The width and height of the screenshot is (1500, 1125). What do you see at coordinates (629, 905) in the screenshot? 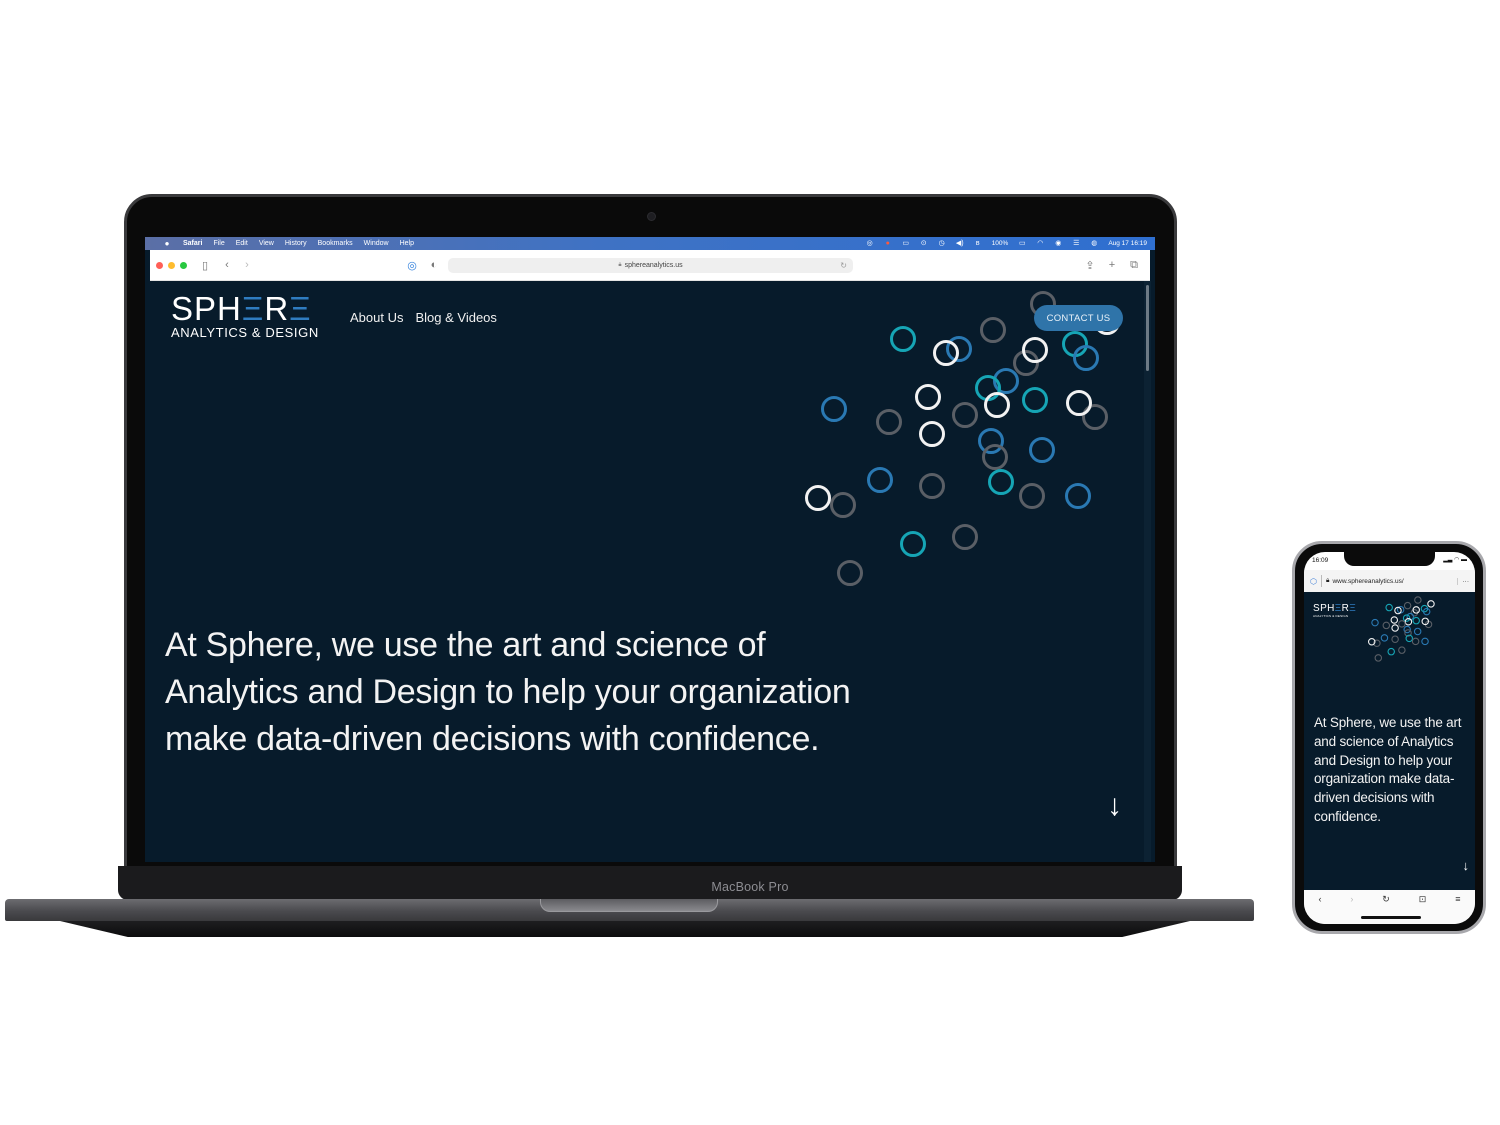
I see `laptop-lid-notch` at bounding box center [629, 905].